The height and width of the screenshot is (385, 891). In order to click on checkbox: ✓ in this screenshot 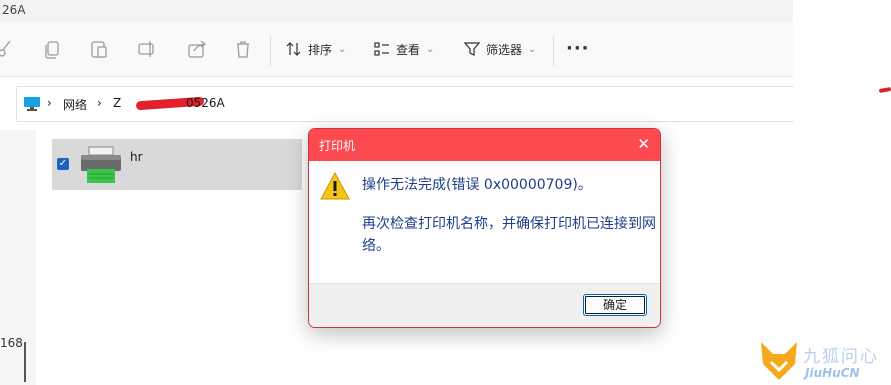, I will do `click(63, 164)`.